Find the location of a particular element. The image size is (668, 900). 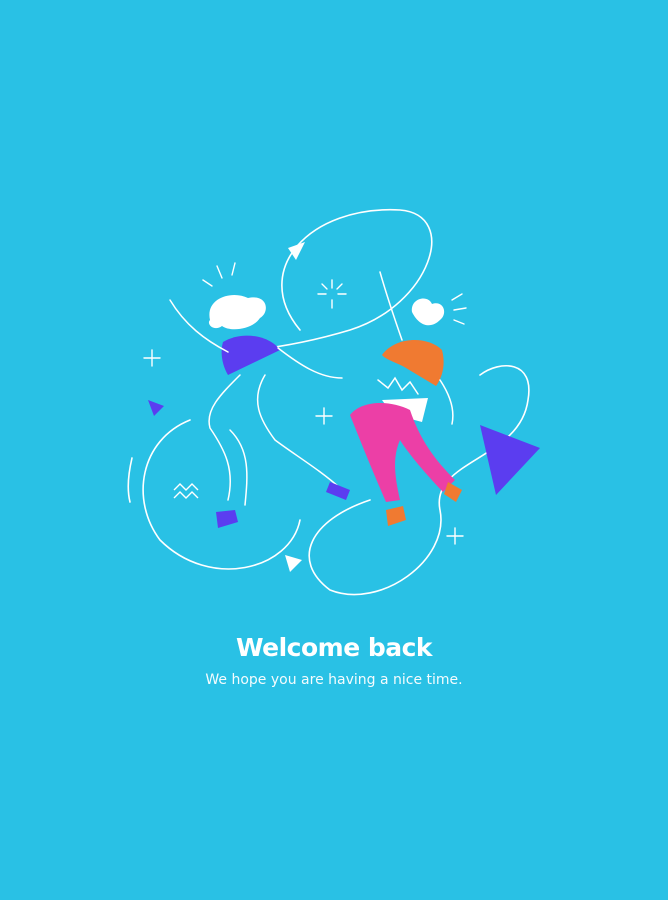

left-dancer-shirt is located at coordinates (250, 355).